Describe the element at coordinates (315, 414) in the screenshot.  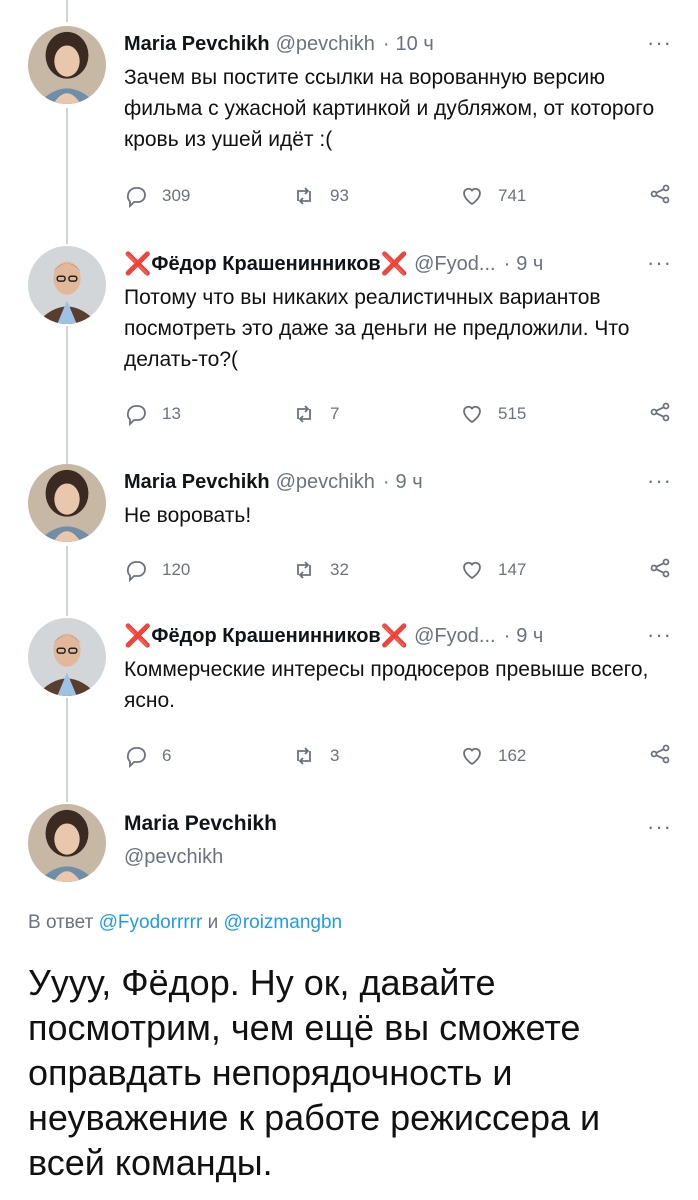
I see `retweet-button: 7` at that location.